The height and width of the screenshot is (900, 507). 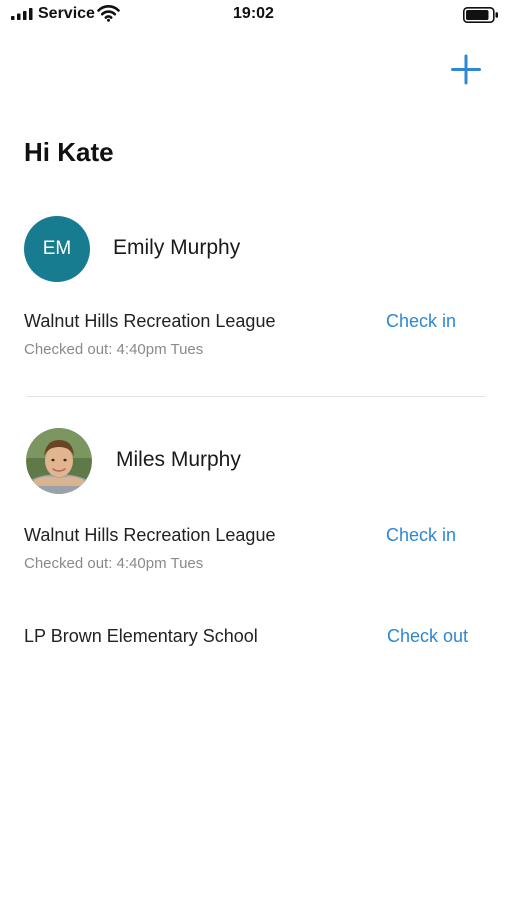 I want to click on status-bar: Service 19:02, so click(x=253, y=15).